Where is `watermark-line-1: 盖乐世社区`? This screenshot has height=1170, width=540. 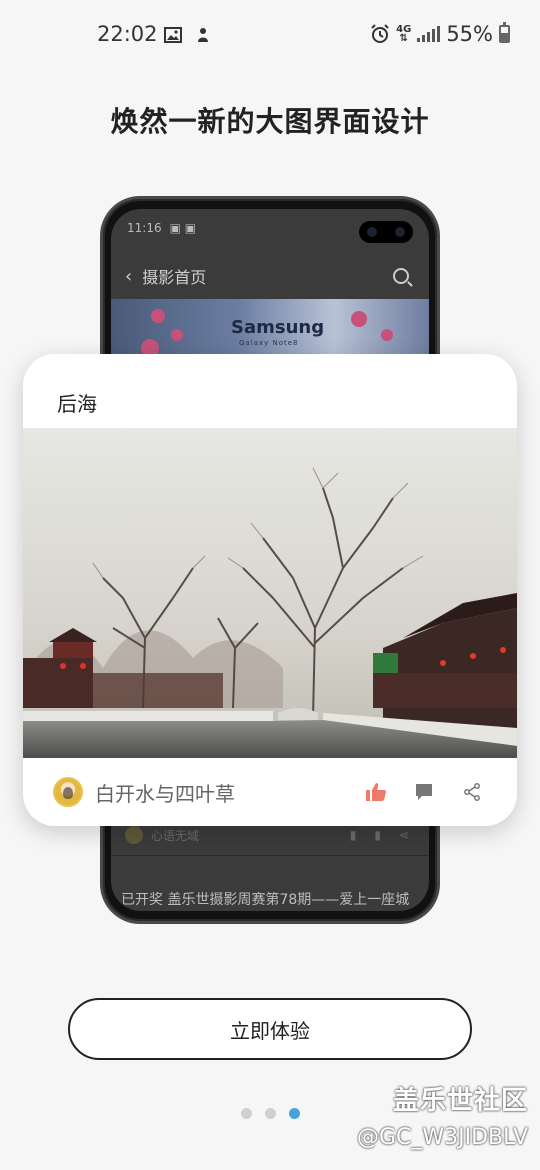
watermark-line-1: 盖乐世社区 is located at coordinates (460, 1101).